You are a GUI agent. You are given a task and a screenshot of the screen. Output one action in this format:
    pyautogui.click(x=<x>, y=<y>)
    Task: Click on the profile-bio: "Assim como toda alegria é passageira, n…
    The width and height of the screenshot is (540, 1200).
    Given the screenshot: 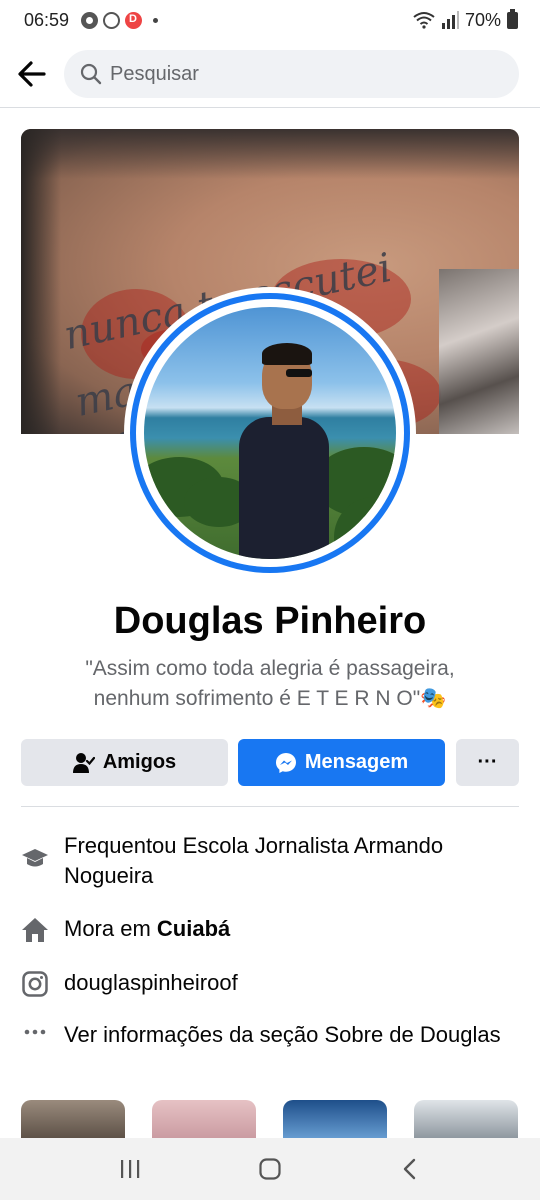 What is the action you would take?
    pyautogui.click(x=270, y=684)
    